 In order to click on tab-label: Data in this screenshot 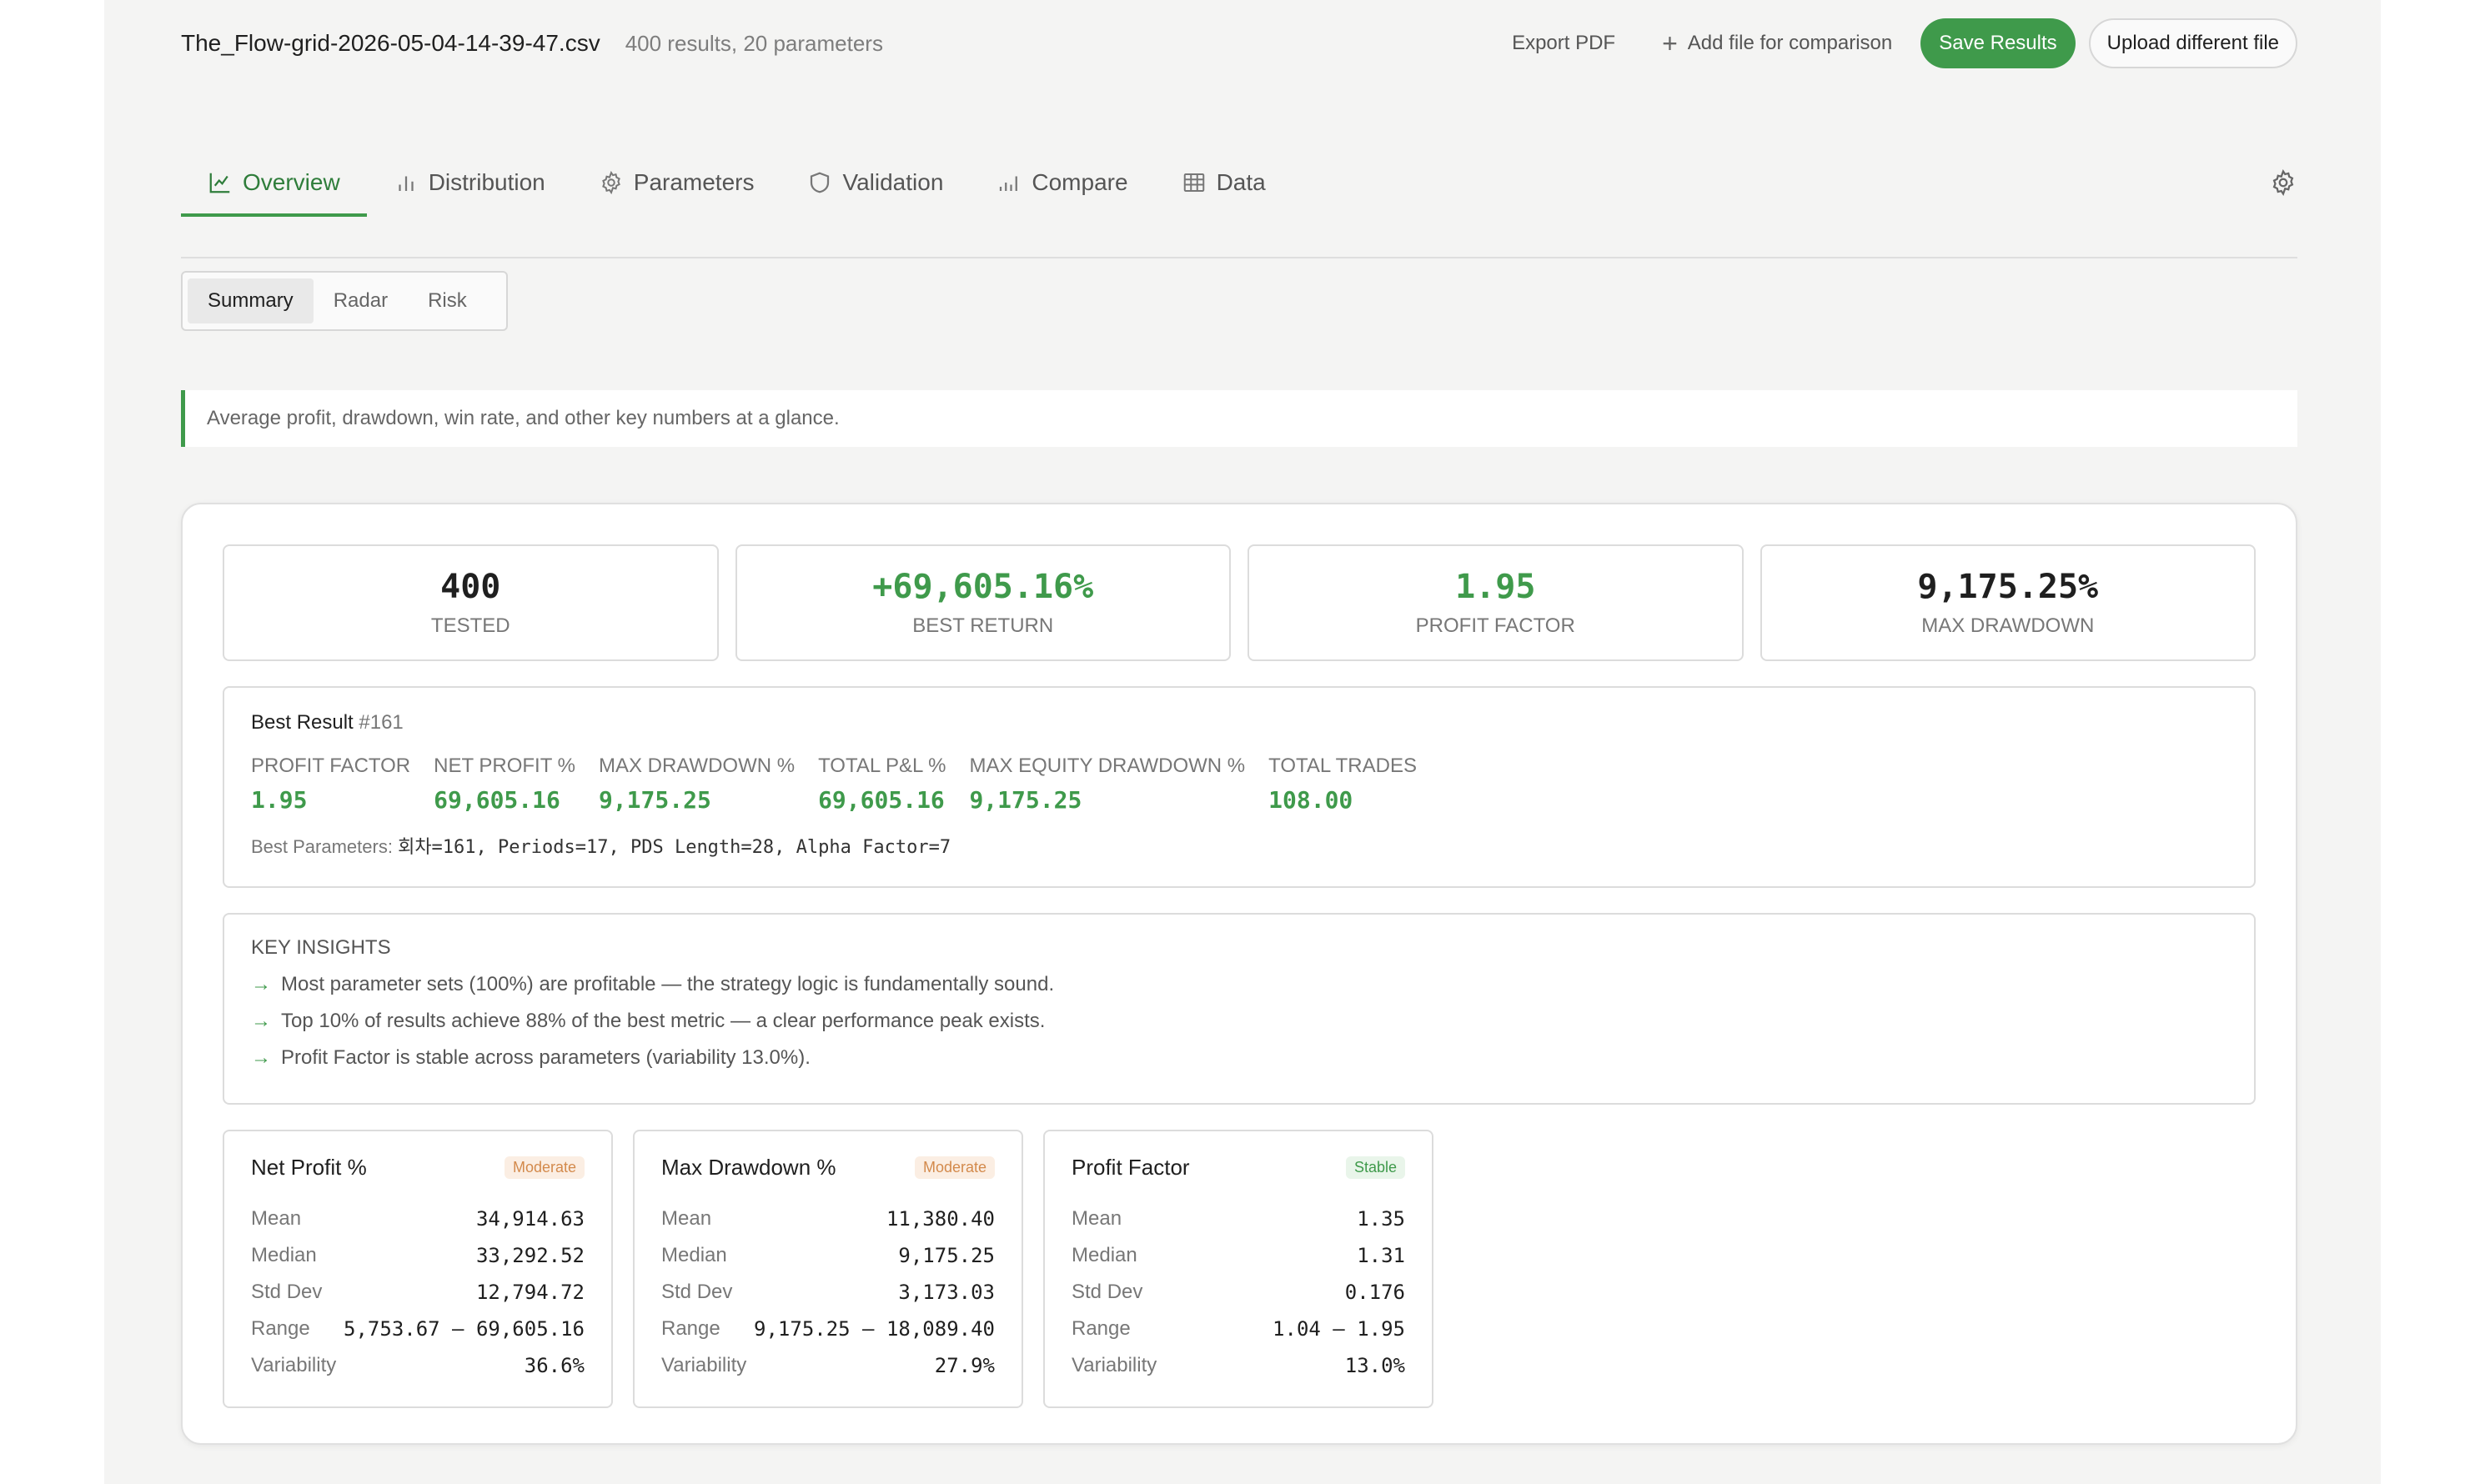, I will do `click(1241, 182)`.